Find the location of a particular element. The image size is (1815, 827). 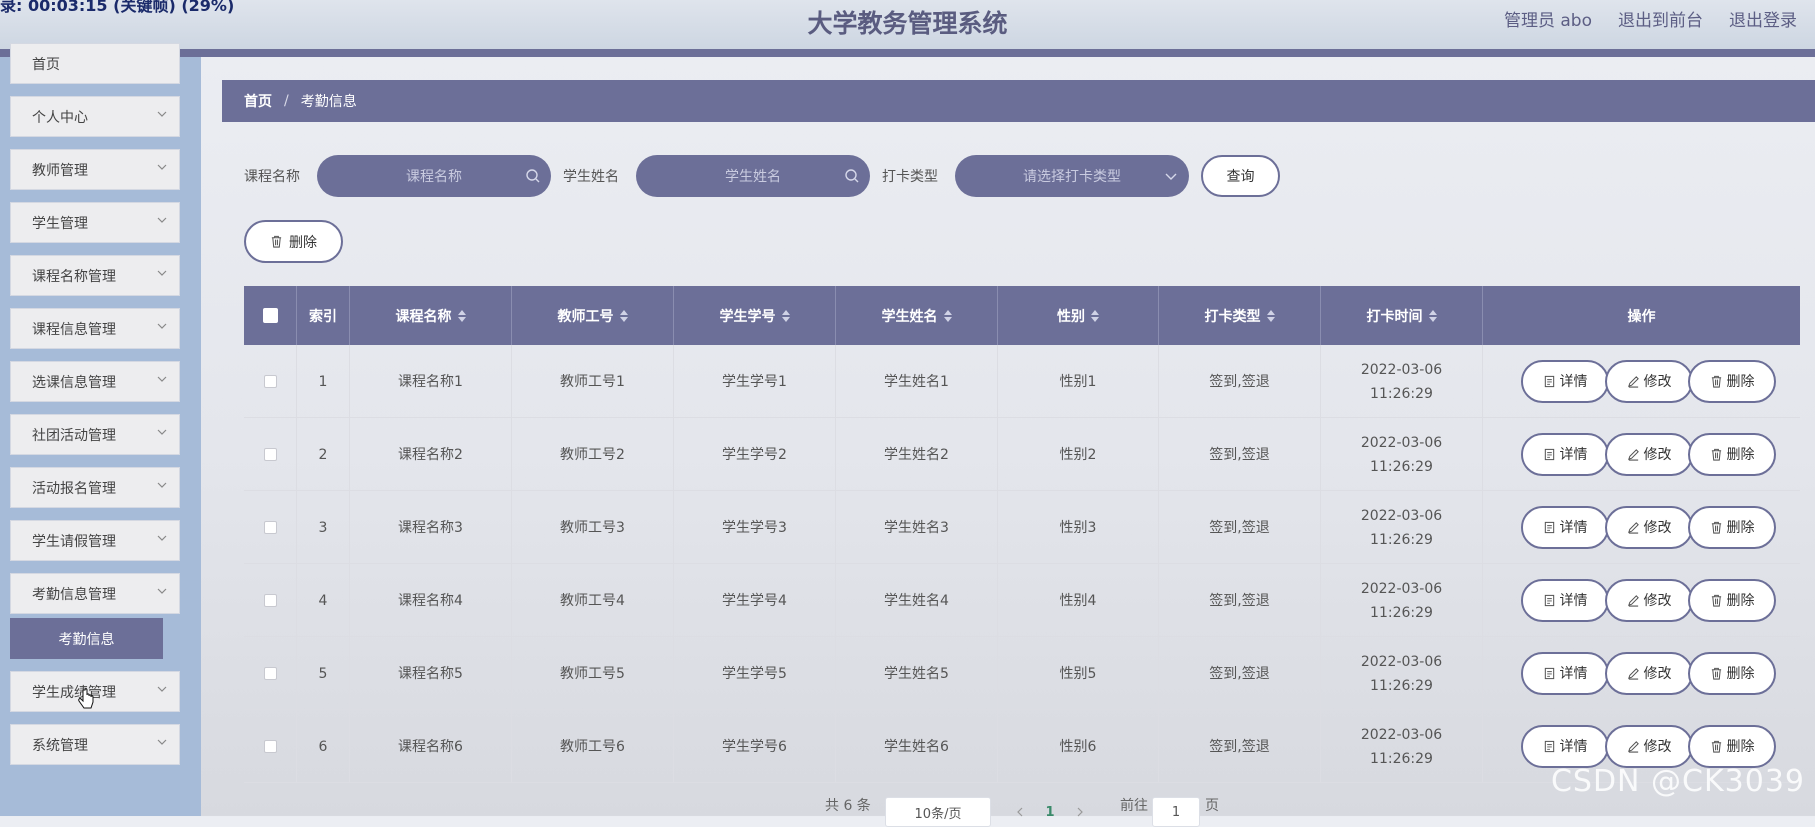

sidebar-item-system: 系统管理 is located at coordinates (95, 744).